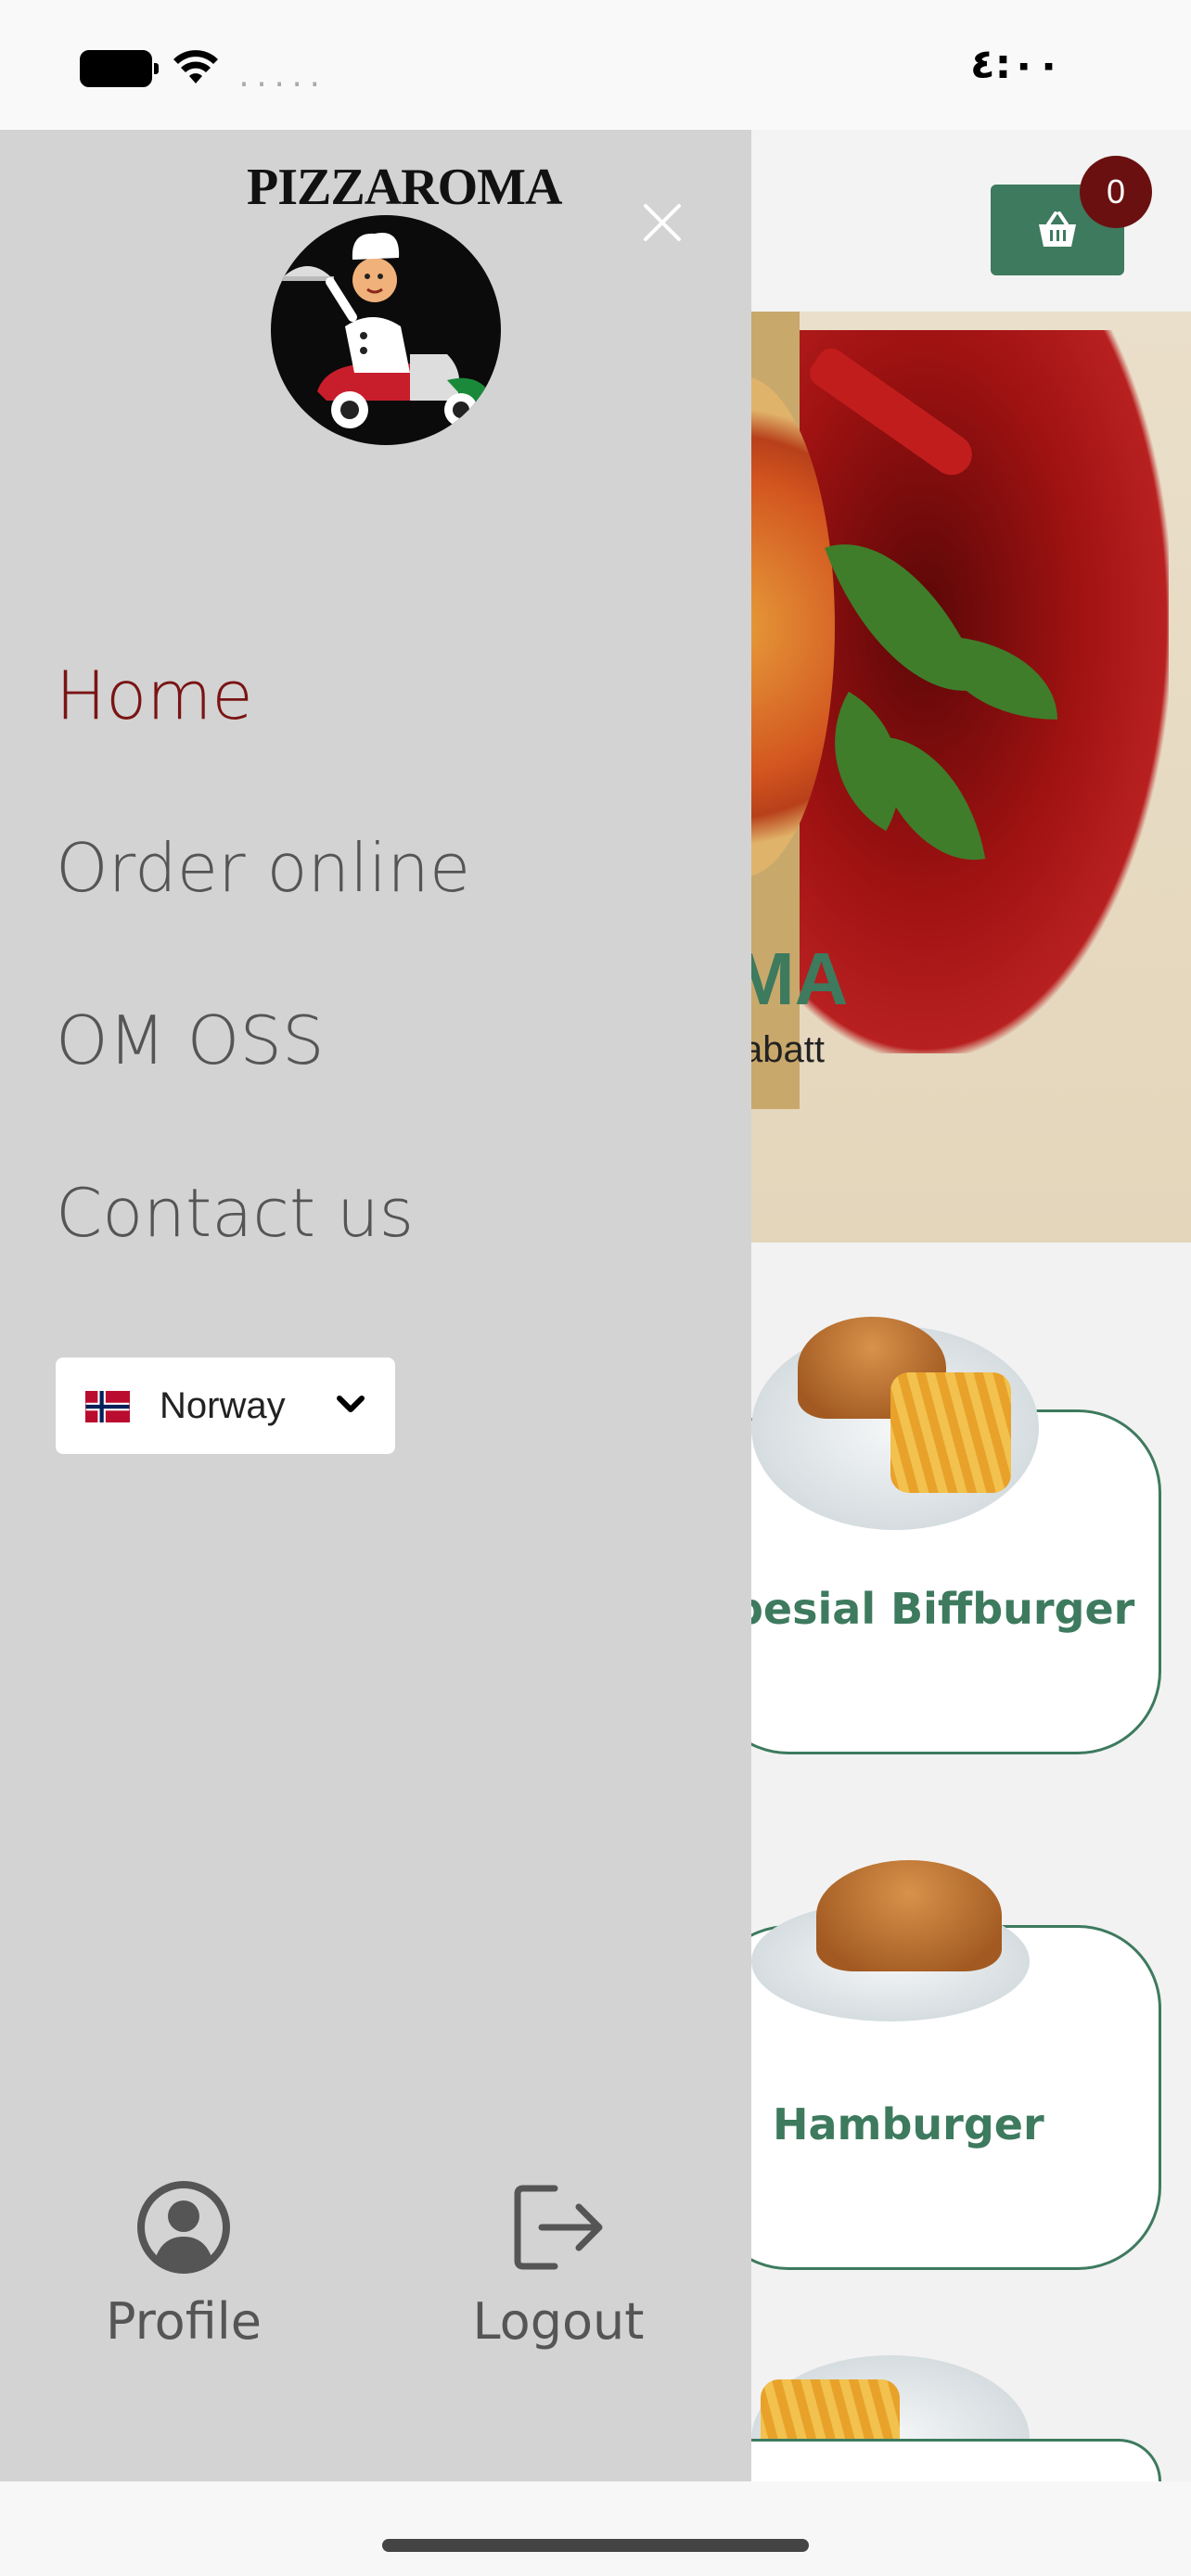  Describe the element at coordinates (951, 1432) in the screenshot. I see `fries-image` at that location.